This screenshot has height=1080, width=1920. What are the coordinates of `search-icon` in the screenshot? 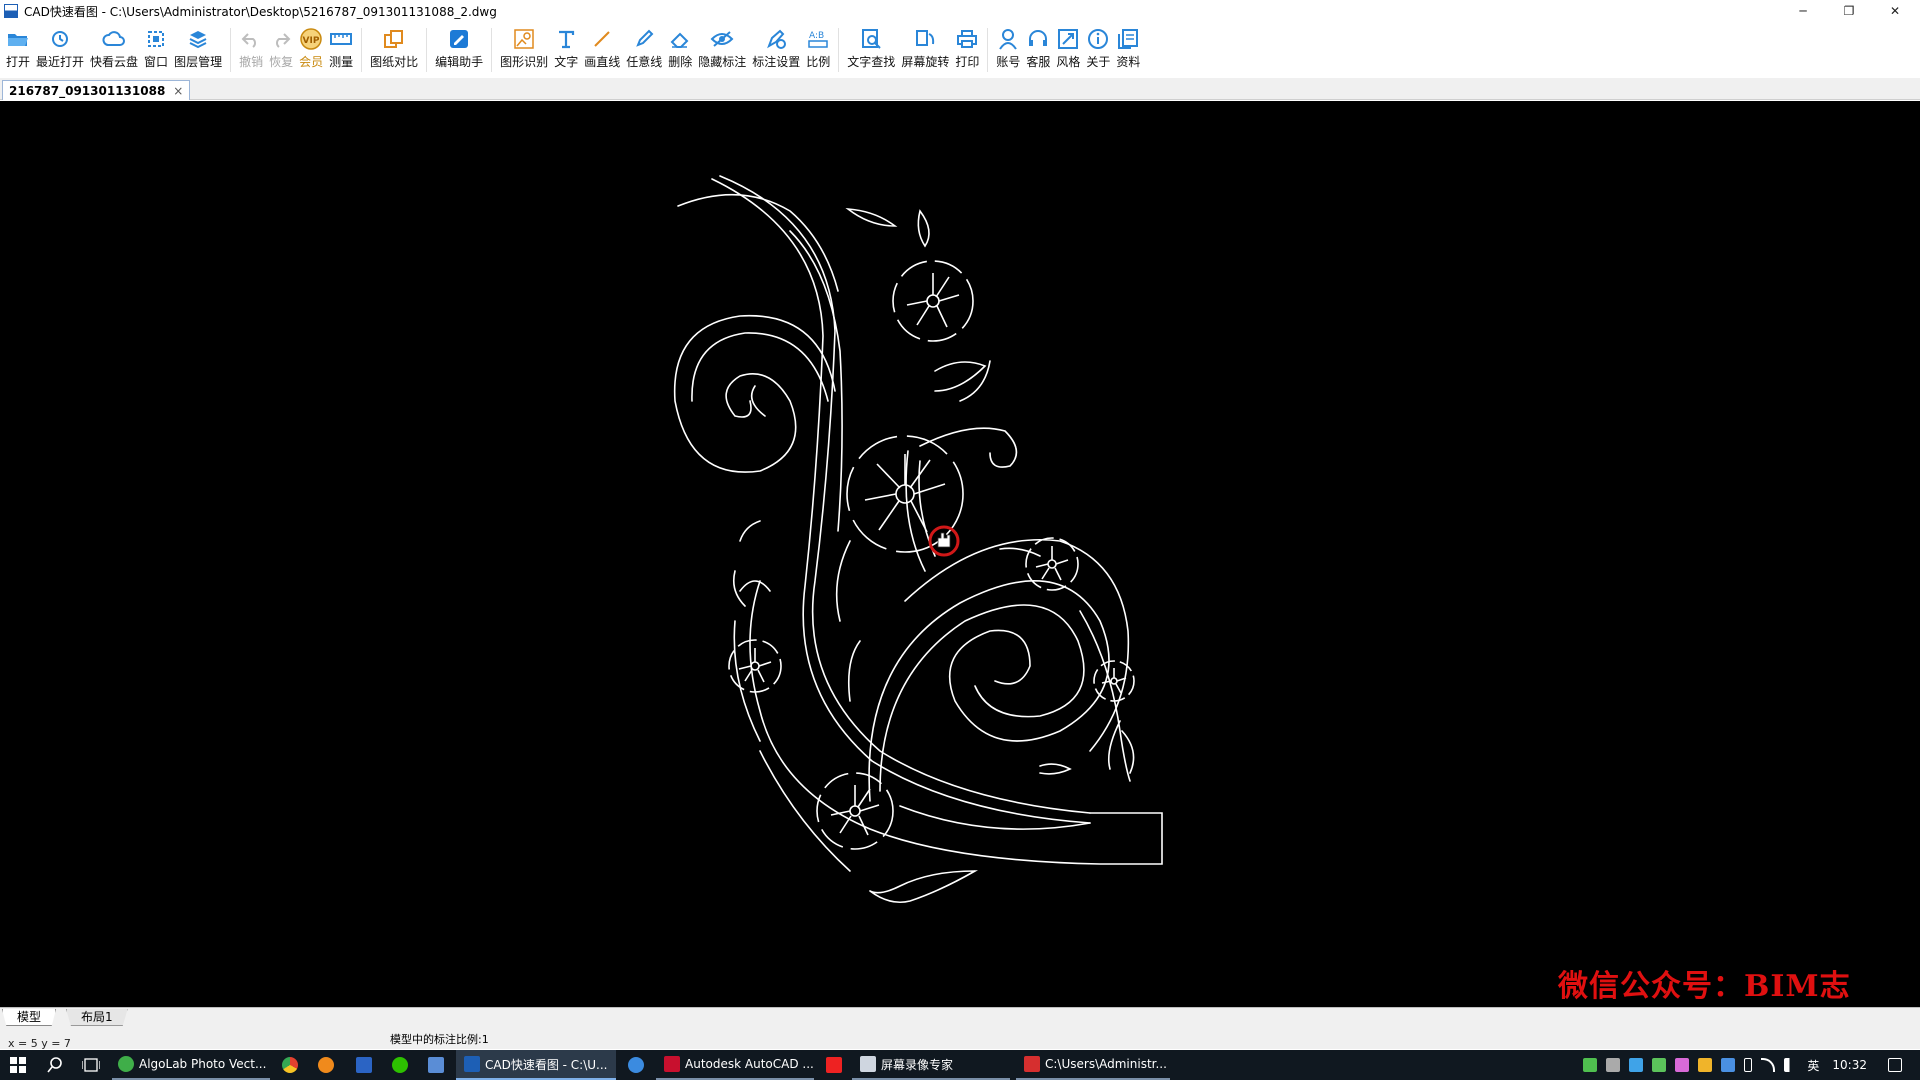 It's located at (54, 1065).